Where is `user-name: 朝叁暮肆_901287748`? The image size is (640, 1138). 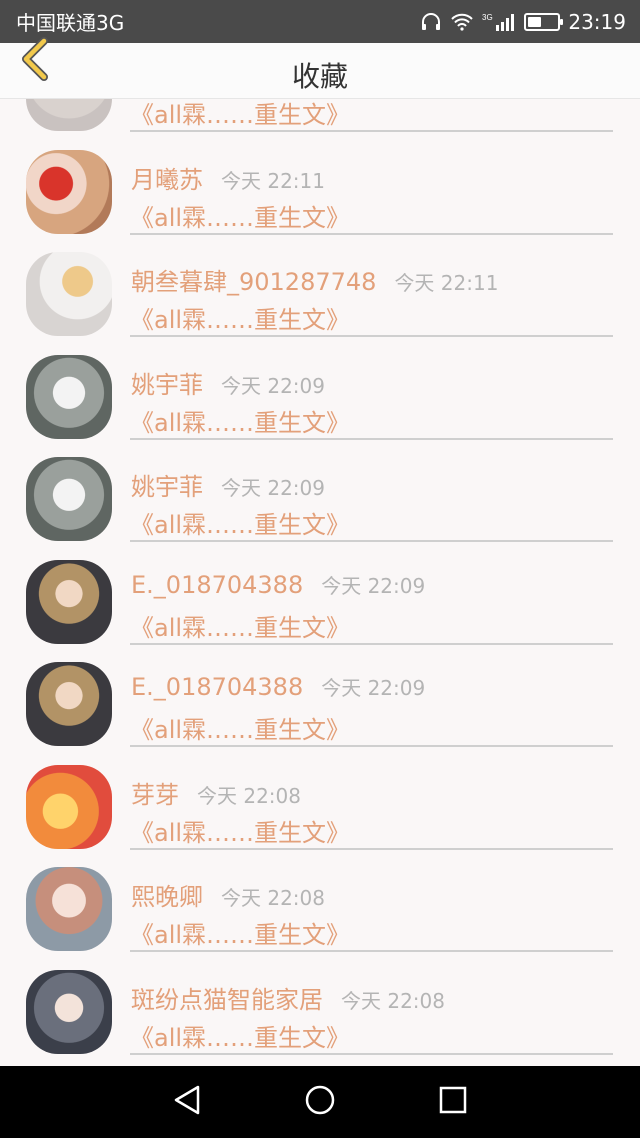 user-name: 朝叁暮肆_901287748 is located at coordinates (253, 279).